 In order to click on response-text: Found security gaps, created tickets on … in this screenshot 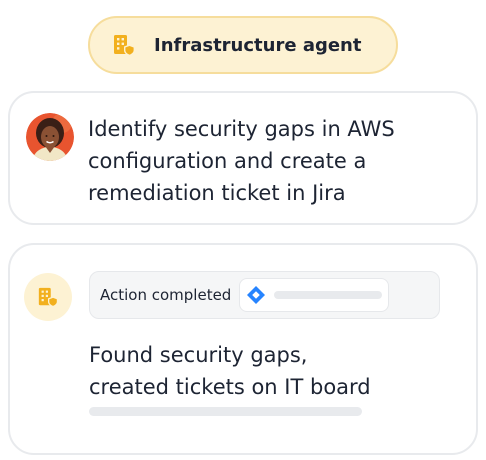, I will do `click(230, 371)`.